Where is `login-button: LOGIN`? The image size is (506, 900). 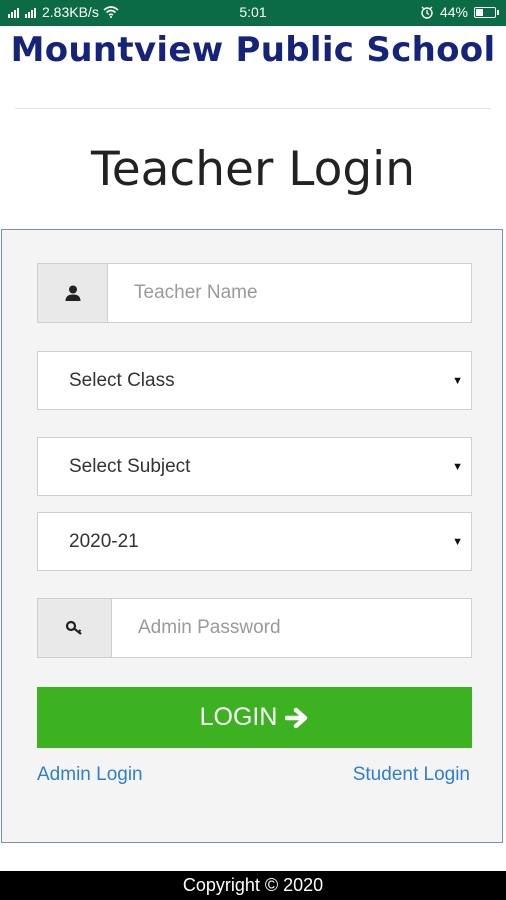 login-button: LOGIN is located at coordinates (254, 717).